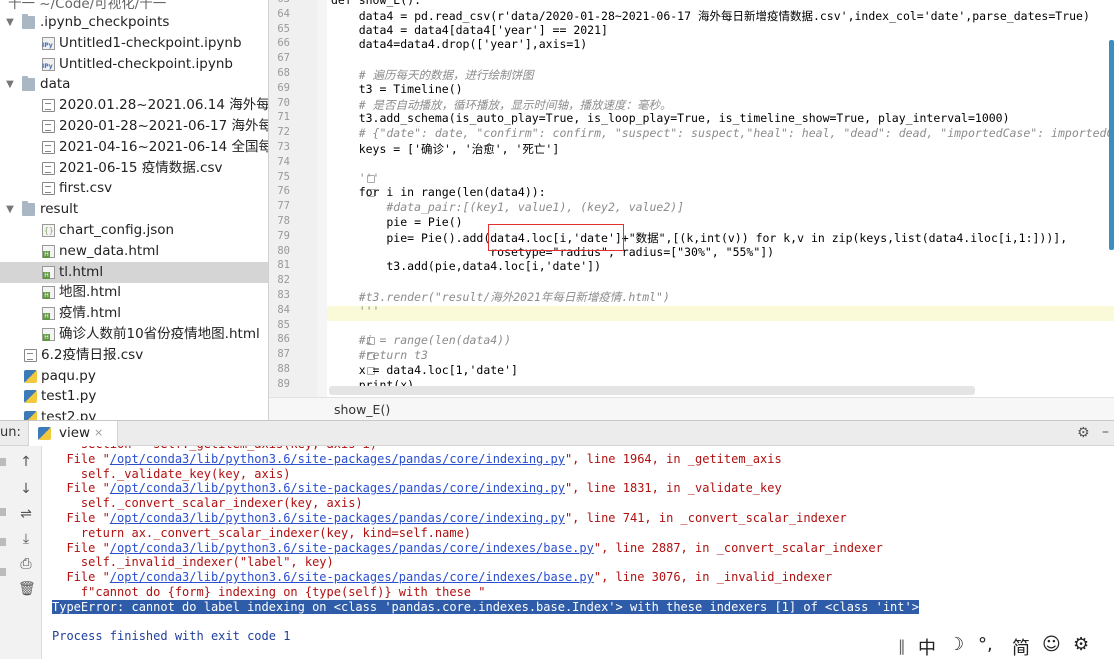 The image size is (1114, 659). I want to click on breadcrumb-function: show_E(), so click(362, 409).